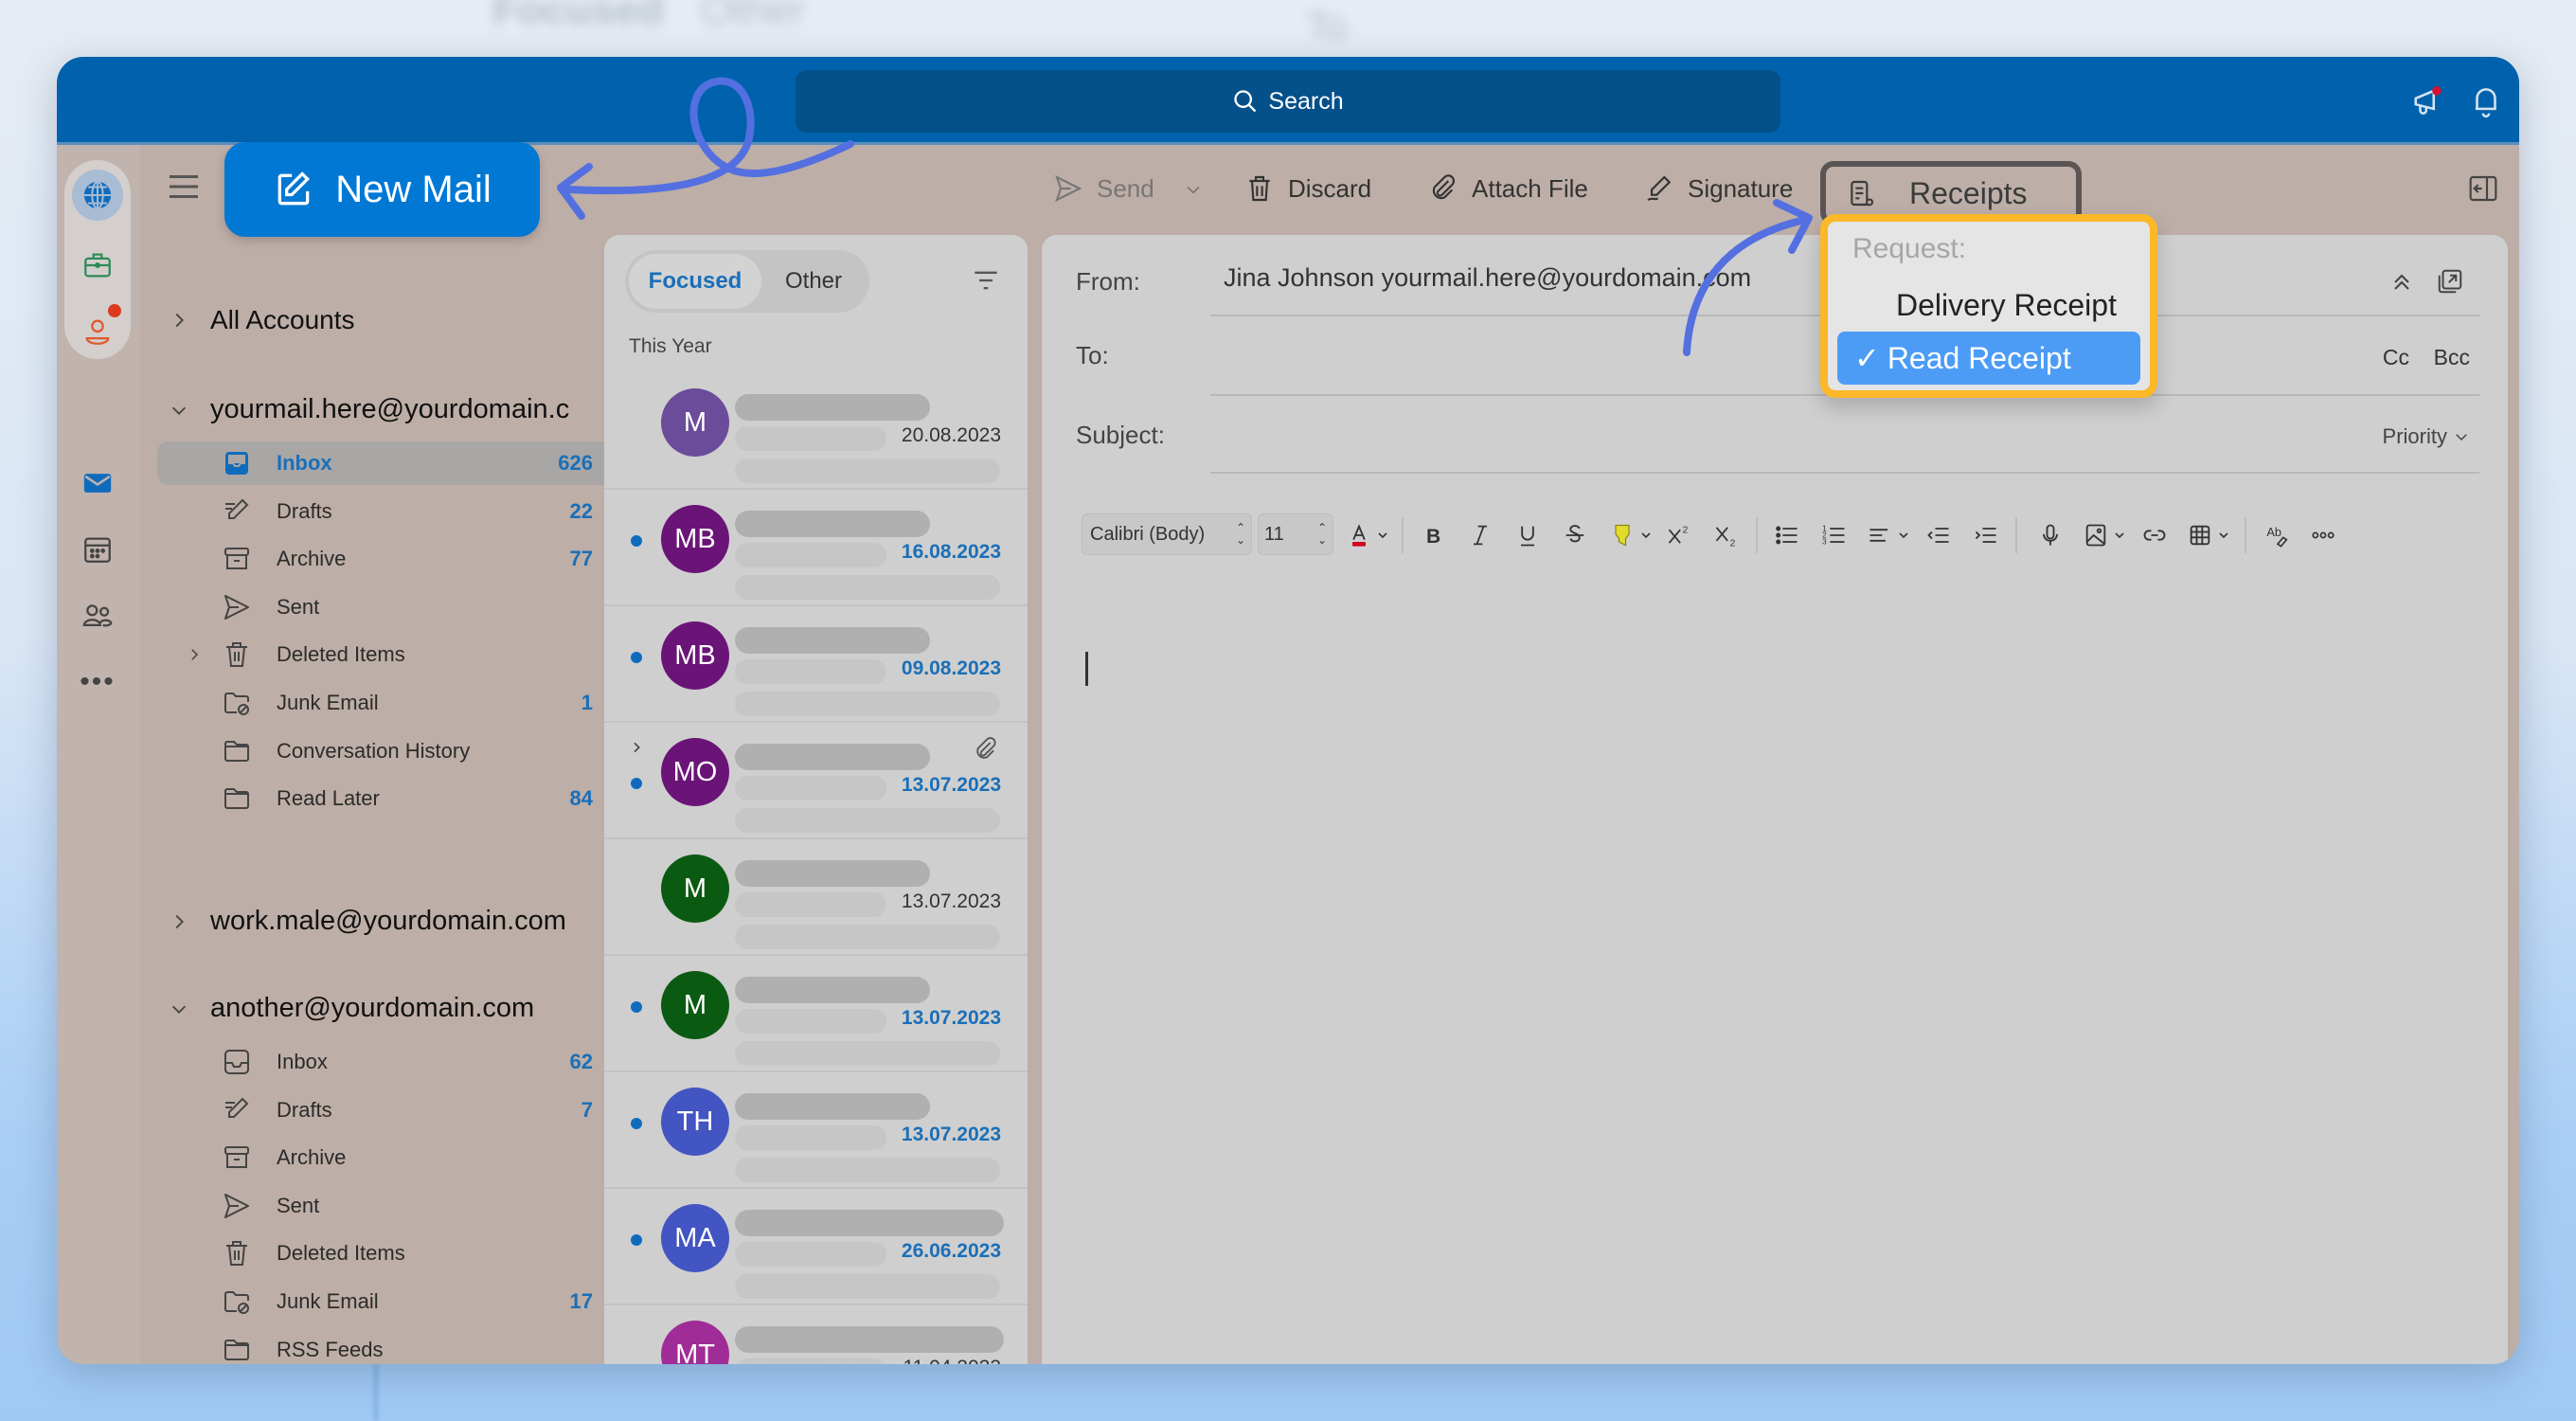 The width and height of the screenshot is (2576, 1421). I want to click on insert-table-button, so click(2200, 535).